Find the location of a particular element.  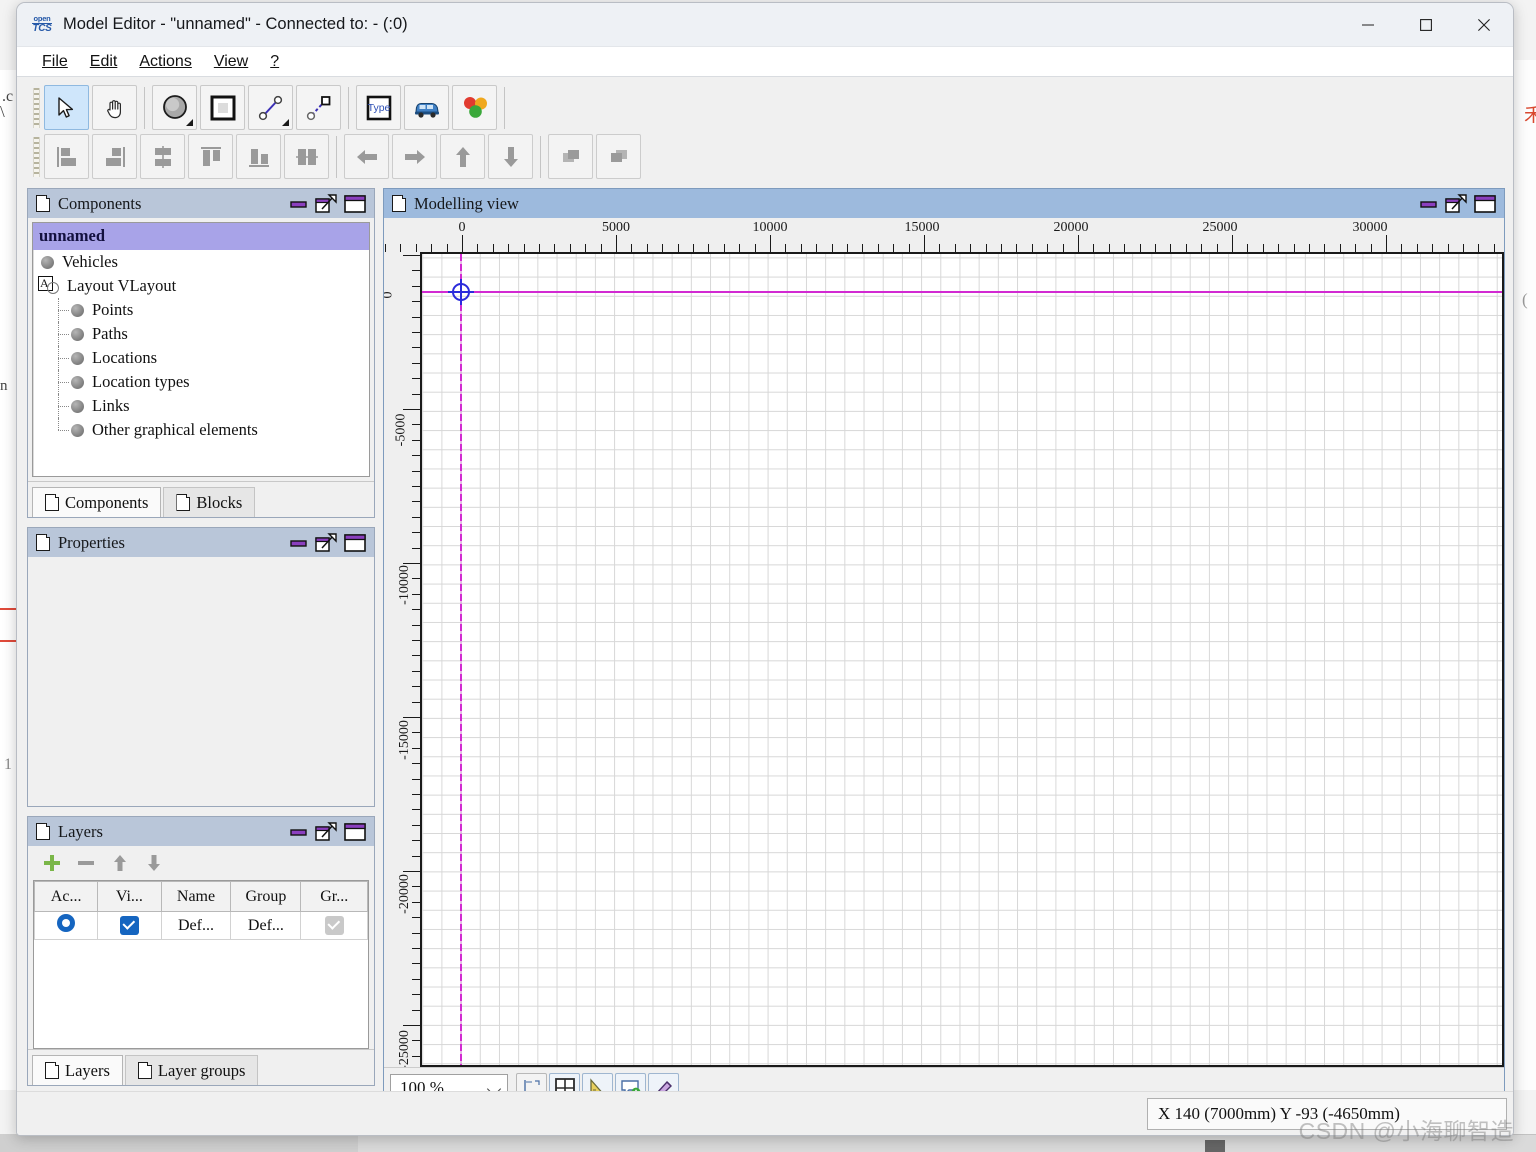

minus-icon is located at coordinates (86, 863).